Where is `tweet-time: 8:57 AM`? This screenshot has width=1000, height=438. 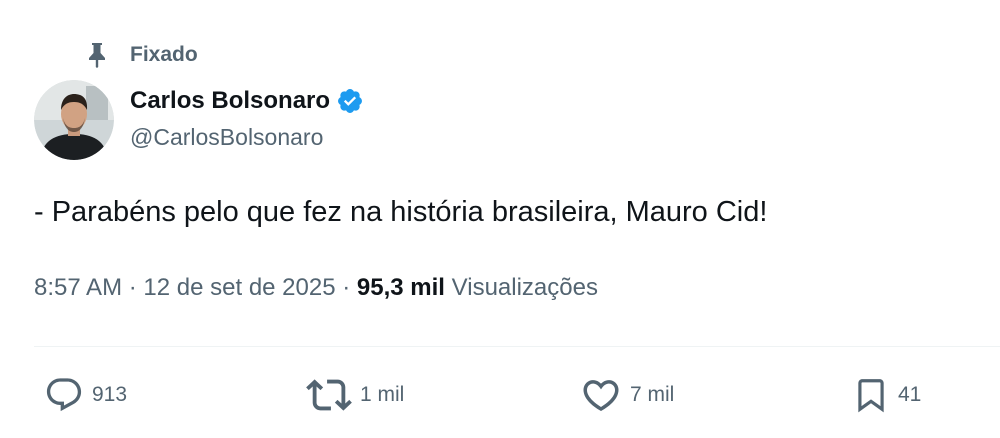
tweet-time: 8:57 AM is located at coordinates (78, 287).